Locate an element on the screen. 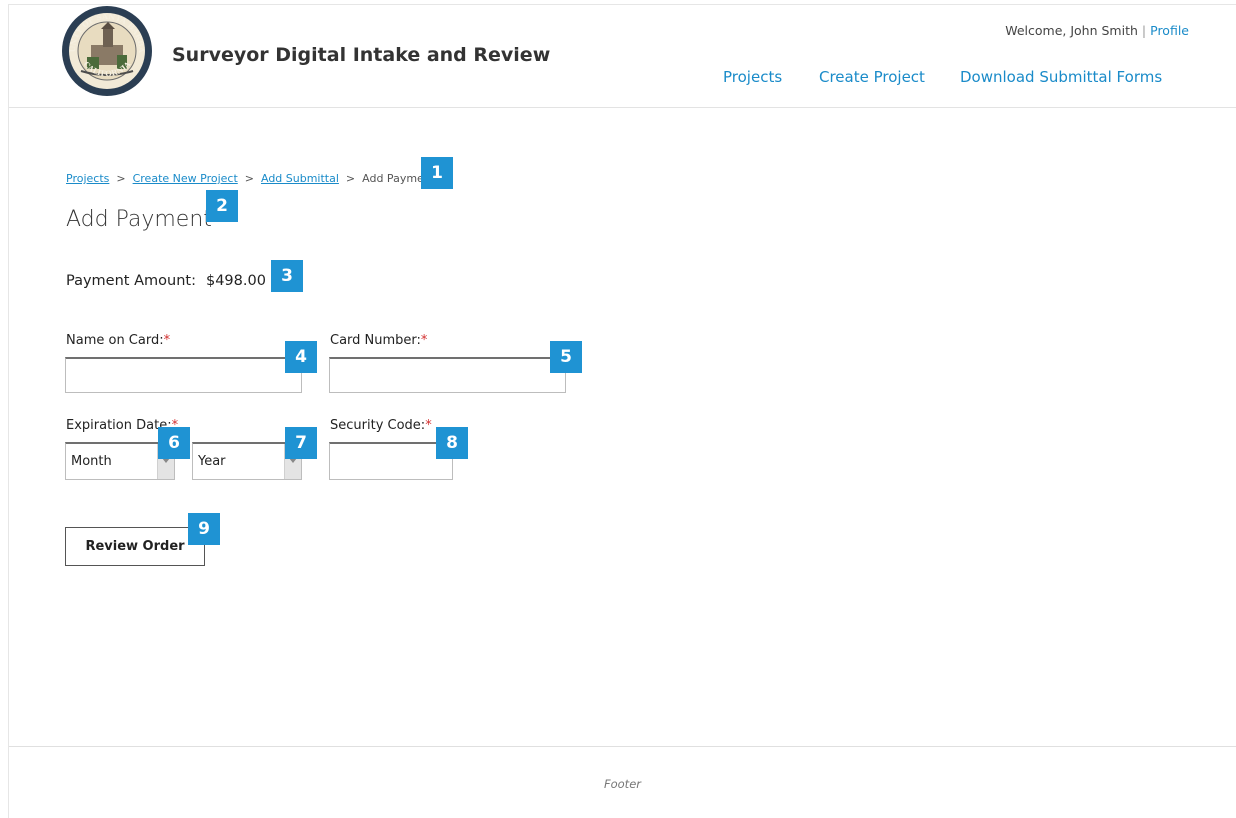  annotation-badge-1: 1 is located at coordinates (437, 173).